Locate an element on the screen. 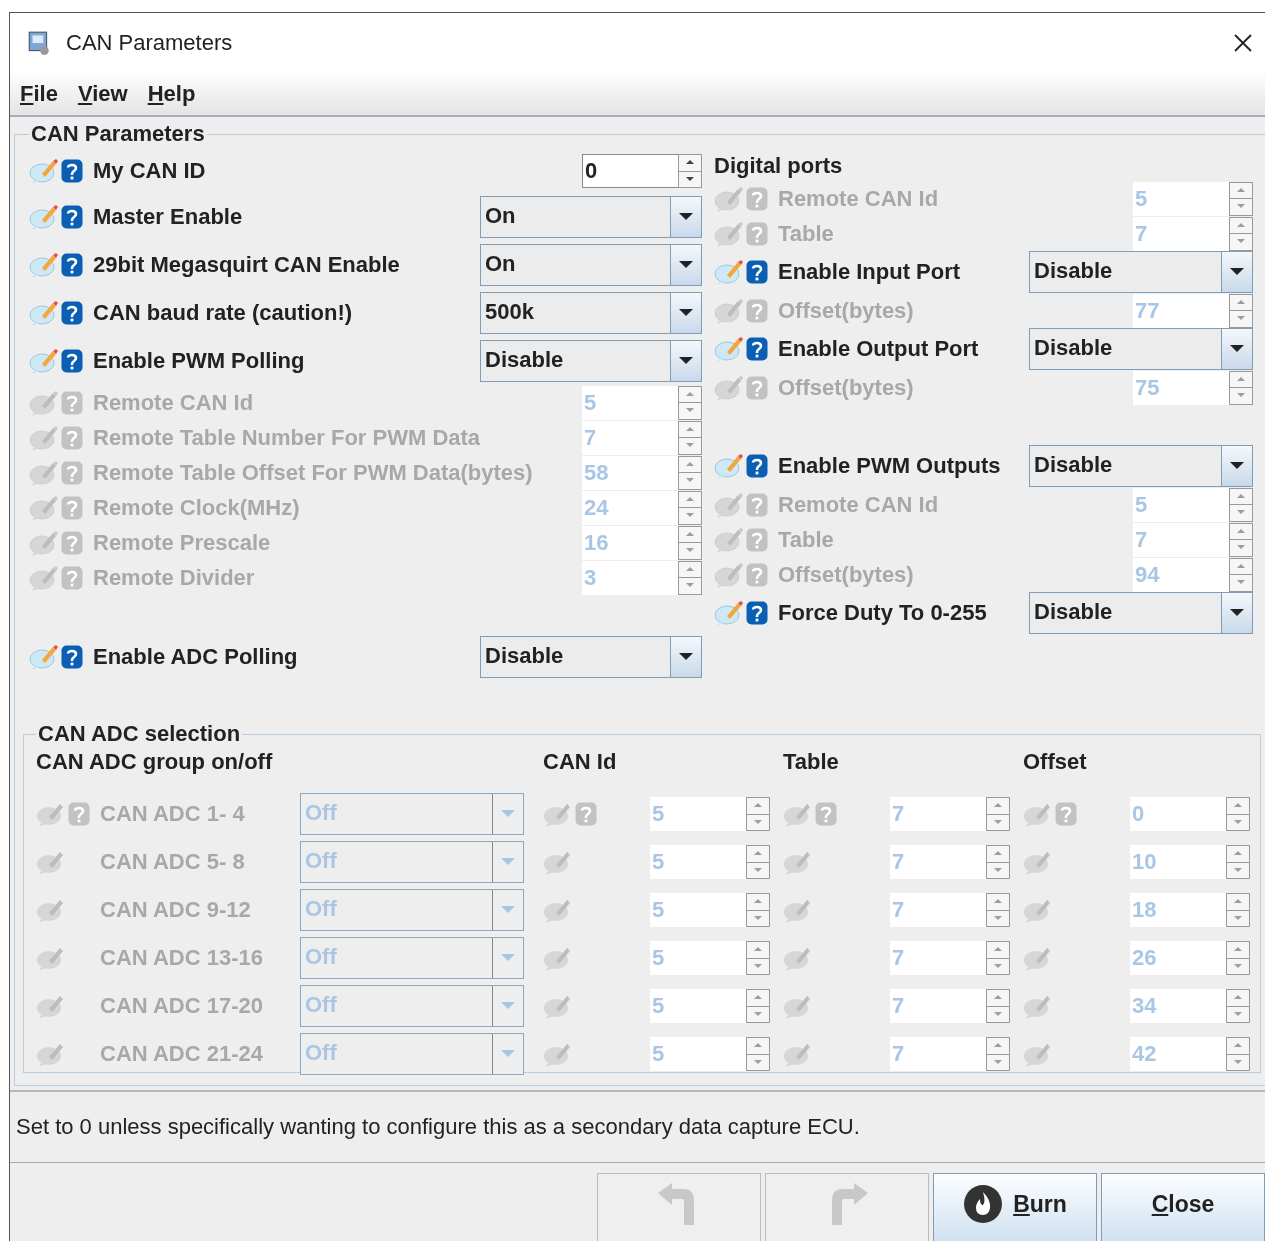  app-icon is located at coordinates (39, 43).